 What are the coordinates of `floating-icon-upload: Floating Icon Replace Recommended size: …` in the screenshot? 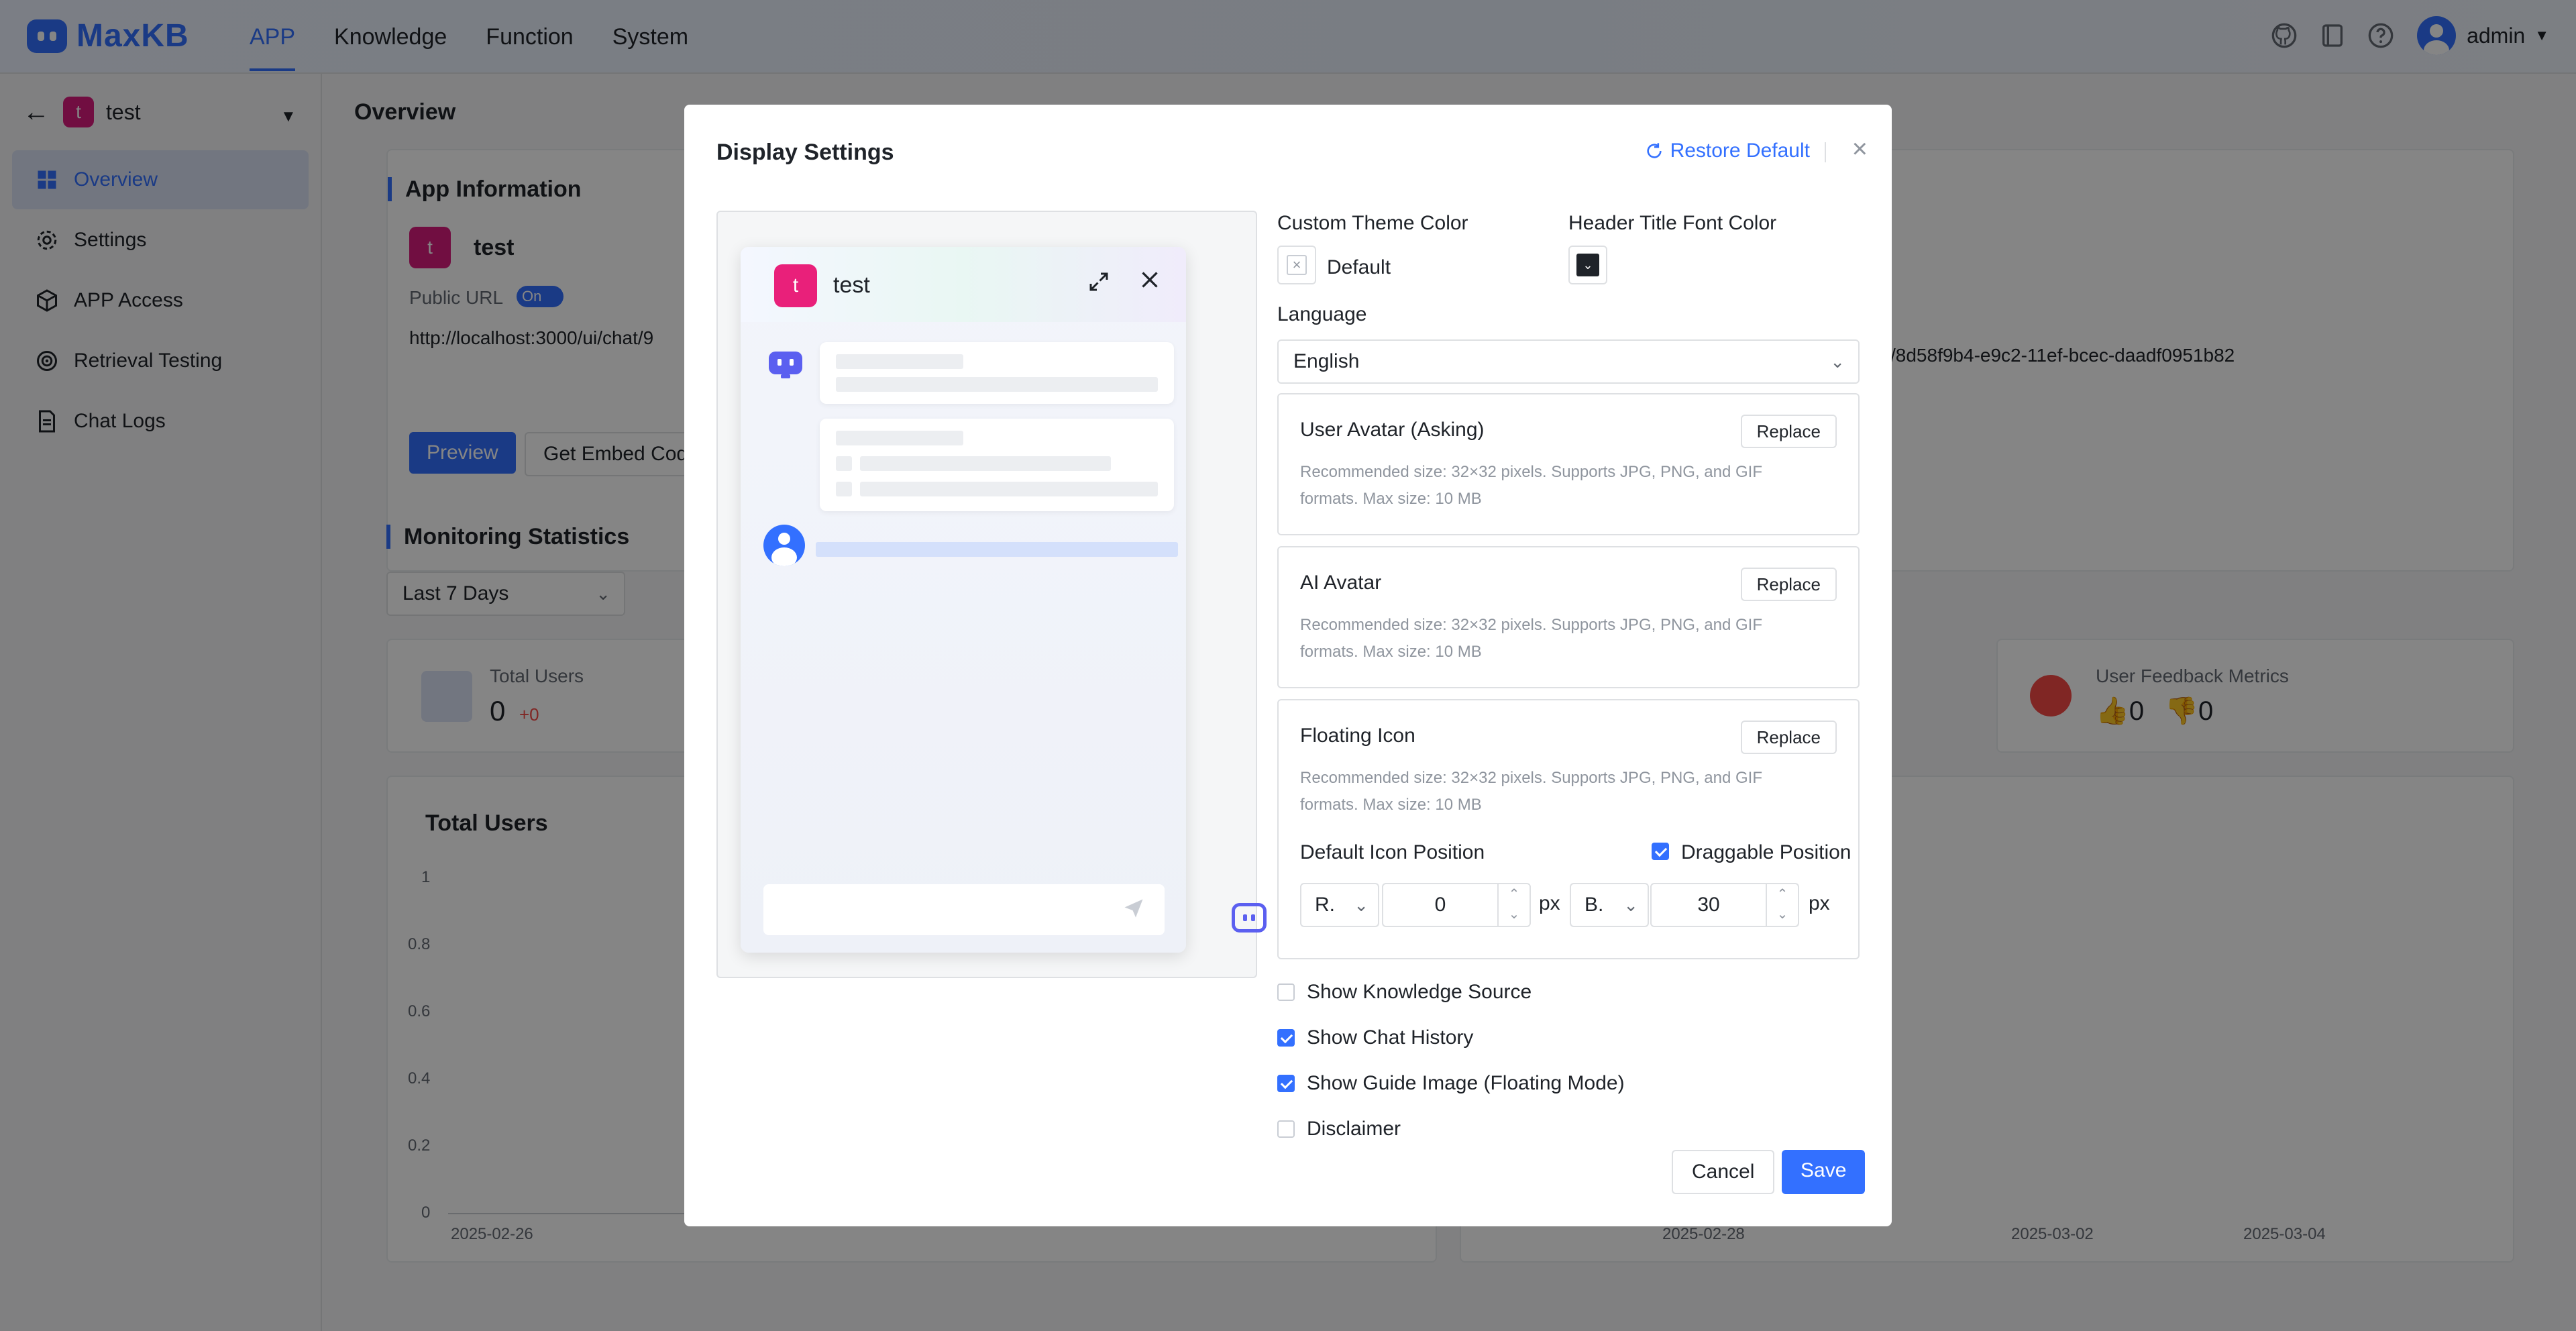 It's located at (1568, 829).